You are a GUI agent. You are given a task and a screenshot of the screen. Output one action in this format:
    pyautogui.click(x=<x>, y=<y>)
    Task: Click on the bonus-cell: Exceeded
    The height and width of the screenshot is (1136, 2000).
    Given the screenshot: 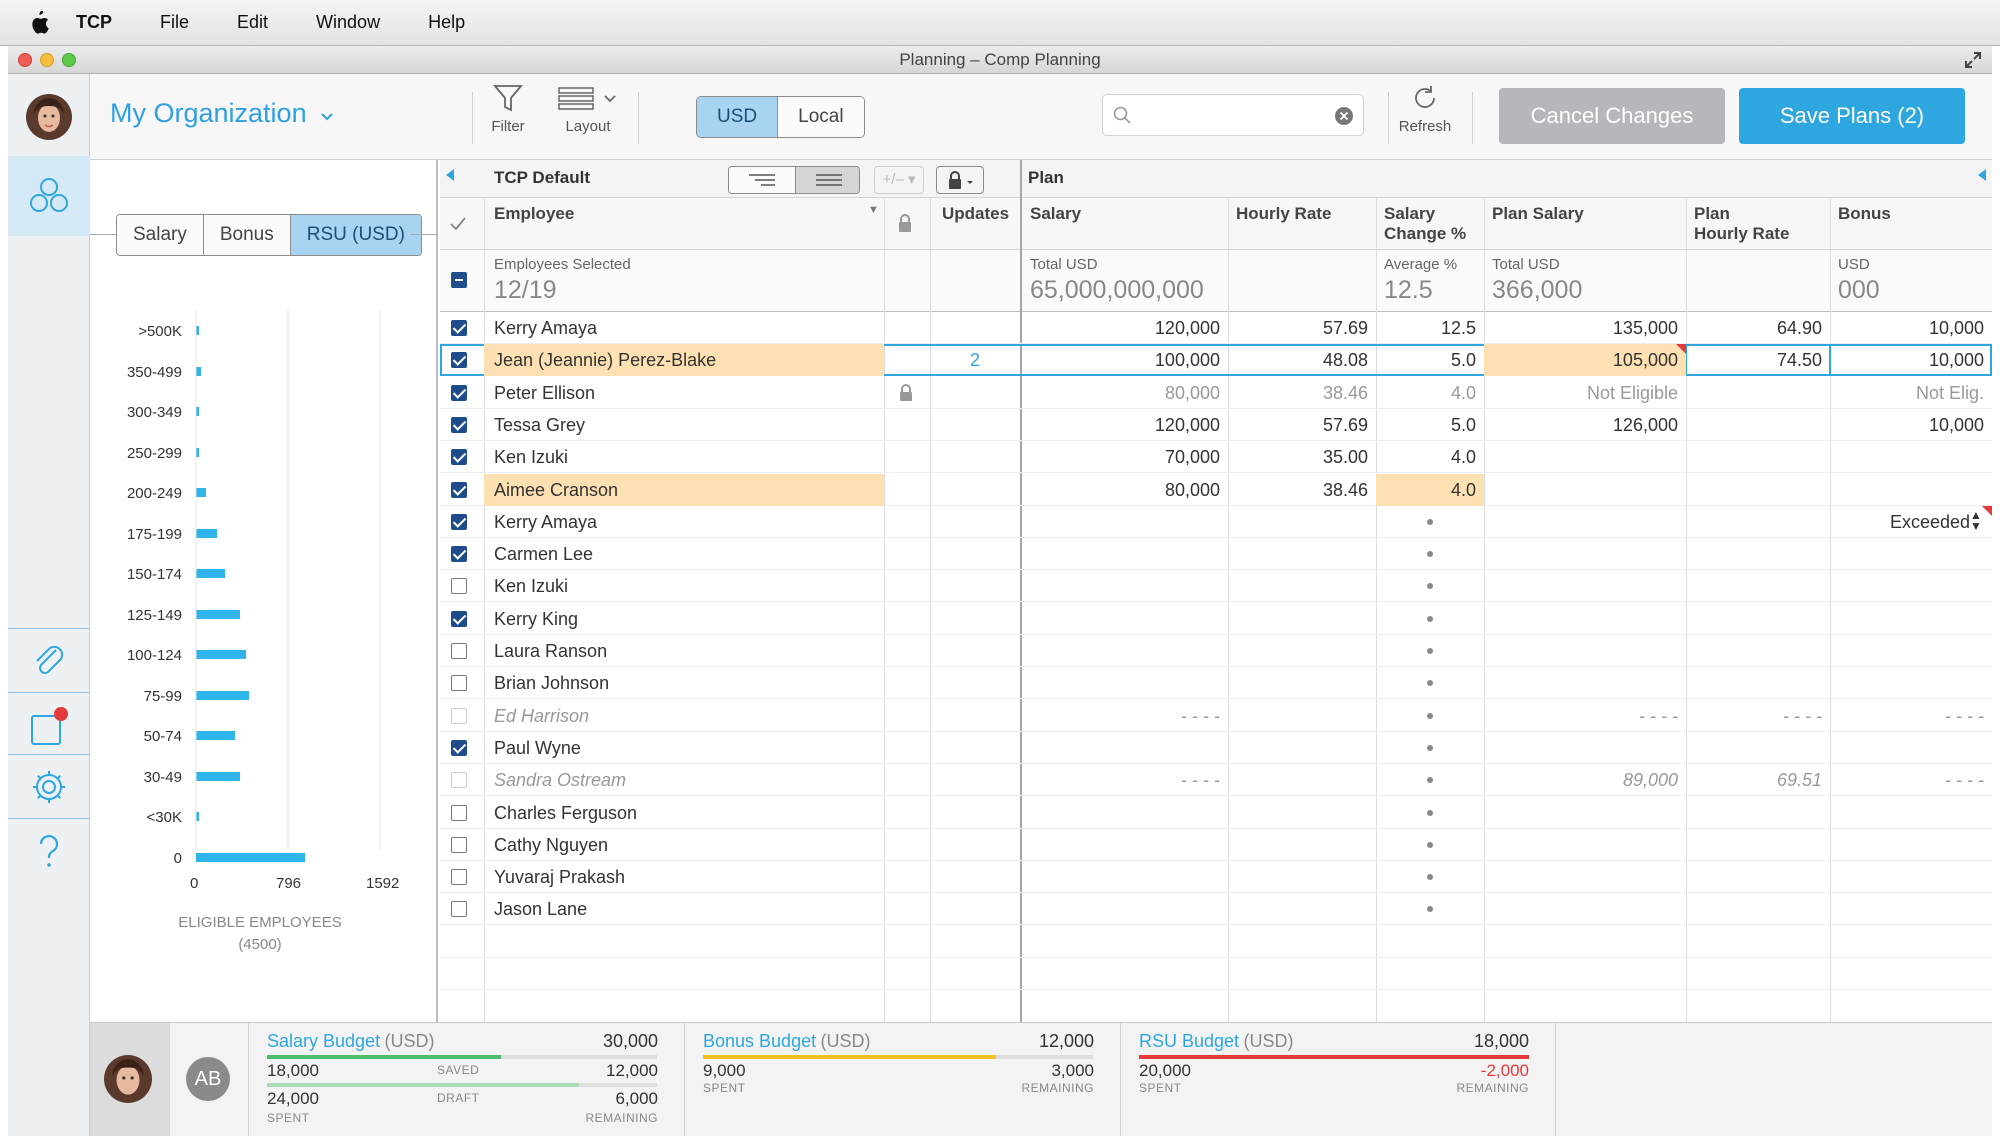 What is the action you would take?
    pyautogui.click(x=1911, y=522)
    